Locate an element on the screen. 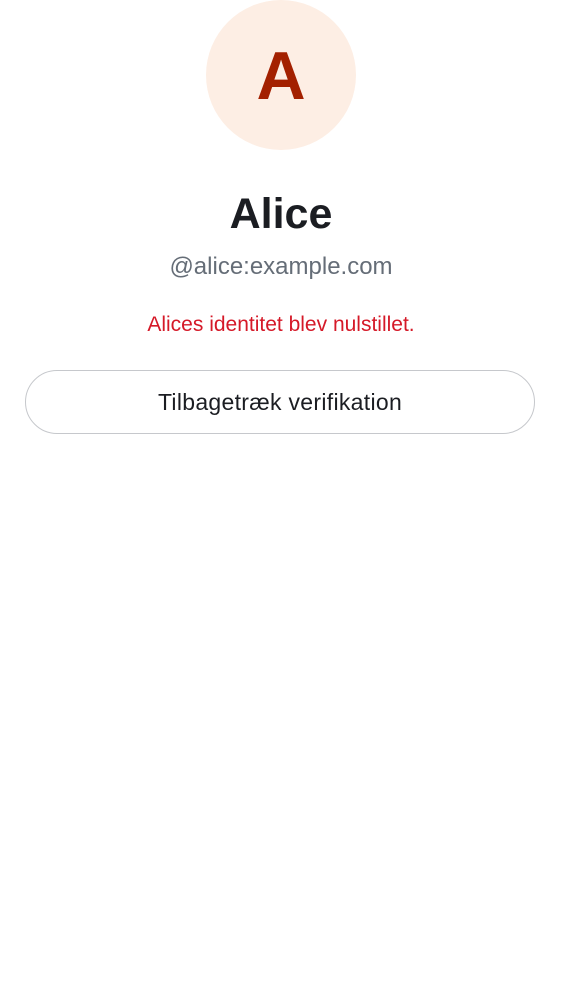  withdraw-verification-button: Tilbagetræk verifikation is located at coordinates (280, 402).